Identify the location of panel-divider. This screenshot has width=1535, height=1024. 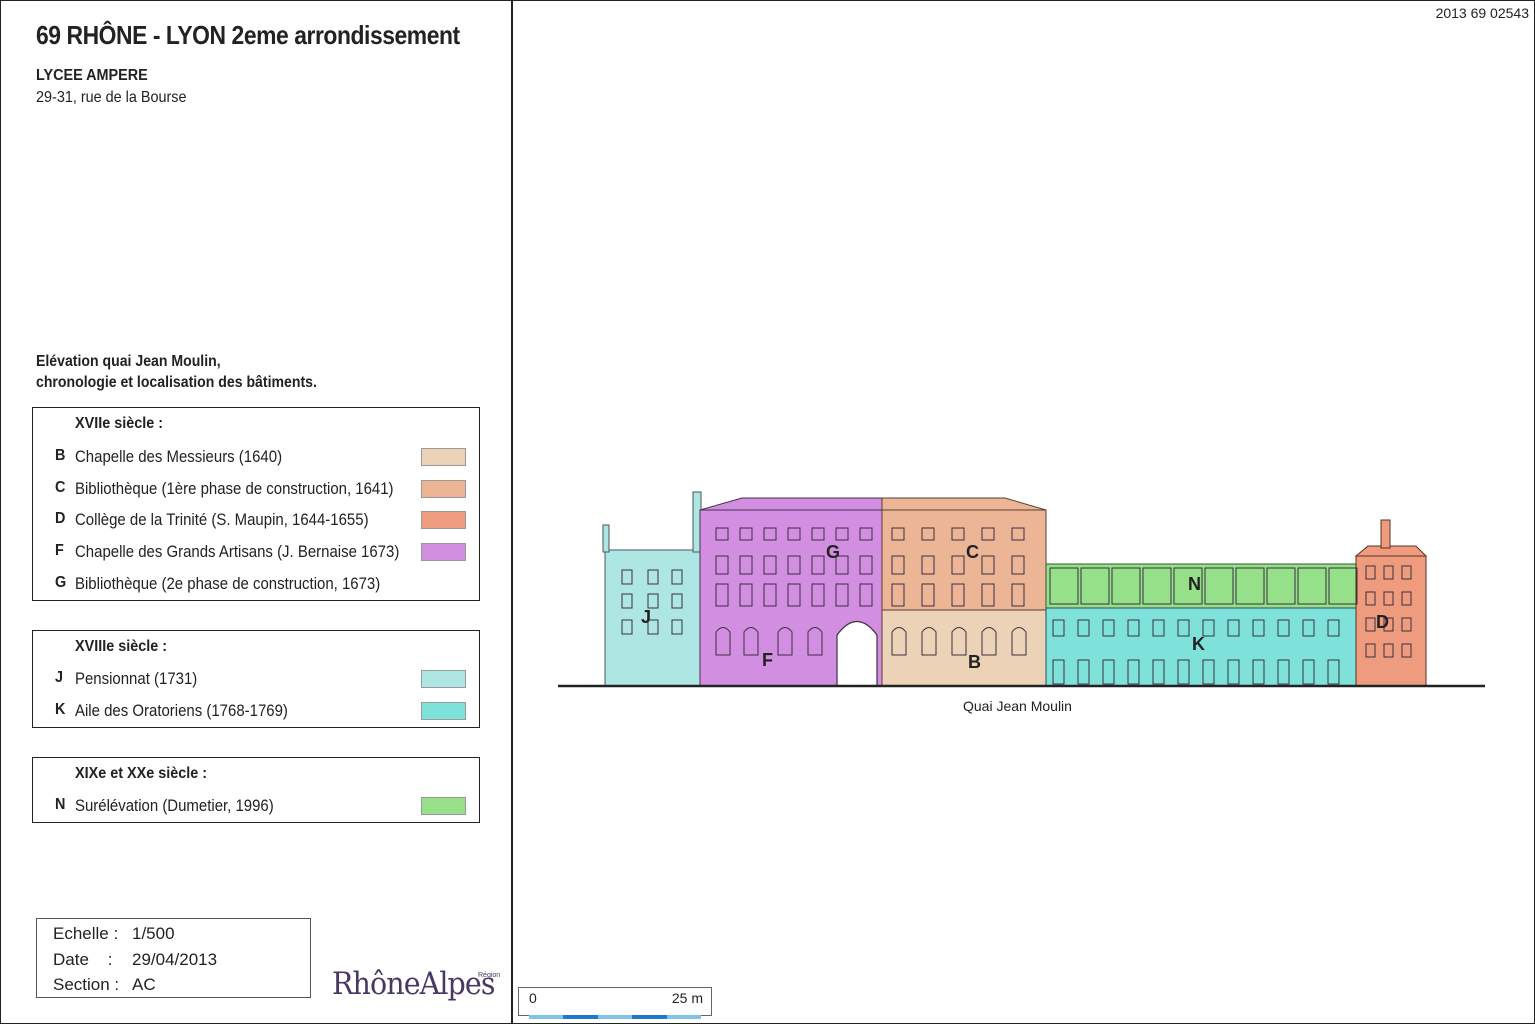
(512, 512).